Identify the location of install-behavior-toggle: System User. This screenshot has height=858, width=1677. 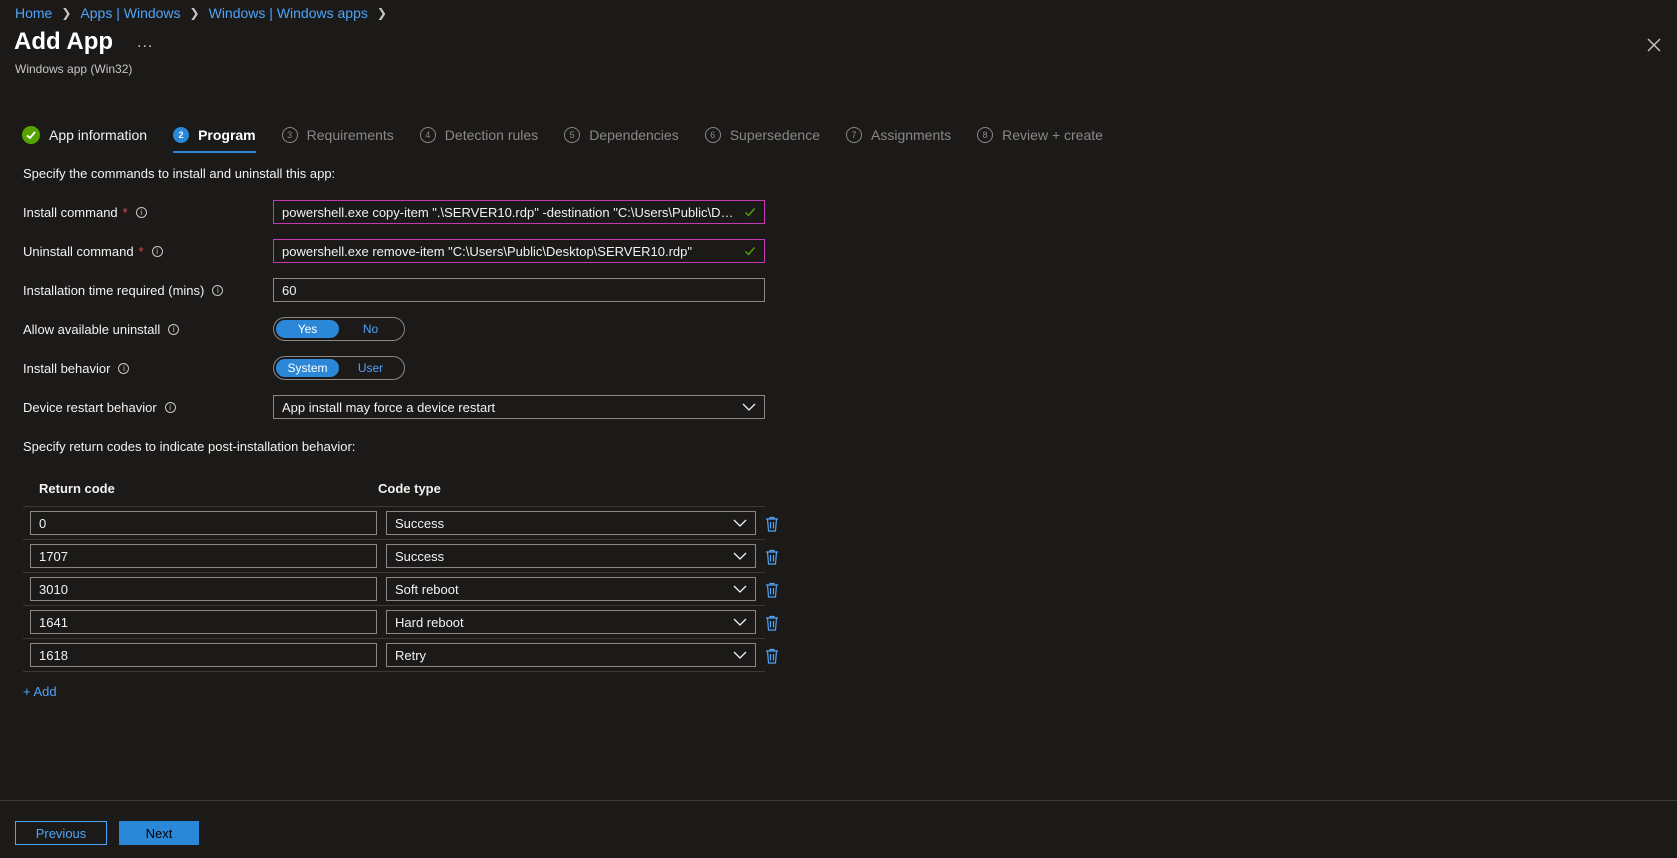
(339, 368).